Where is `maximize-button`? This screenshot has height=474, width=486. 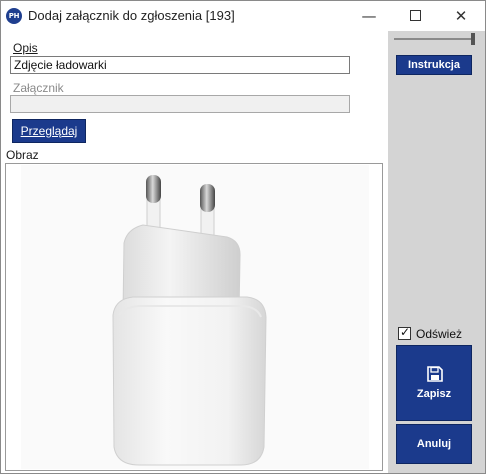 maximize-button is located at coordinates (415, 16).